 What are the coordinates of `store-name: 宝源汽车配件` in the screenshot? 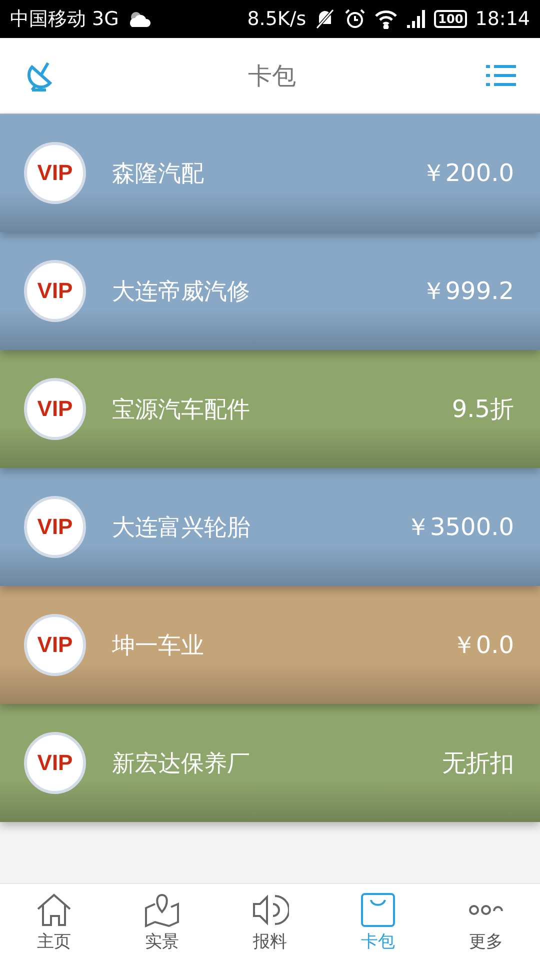 It's located at (181, 410).